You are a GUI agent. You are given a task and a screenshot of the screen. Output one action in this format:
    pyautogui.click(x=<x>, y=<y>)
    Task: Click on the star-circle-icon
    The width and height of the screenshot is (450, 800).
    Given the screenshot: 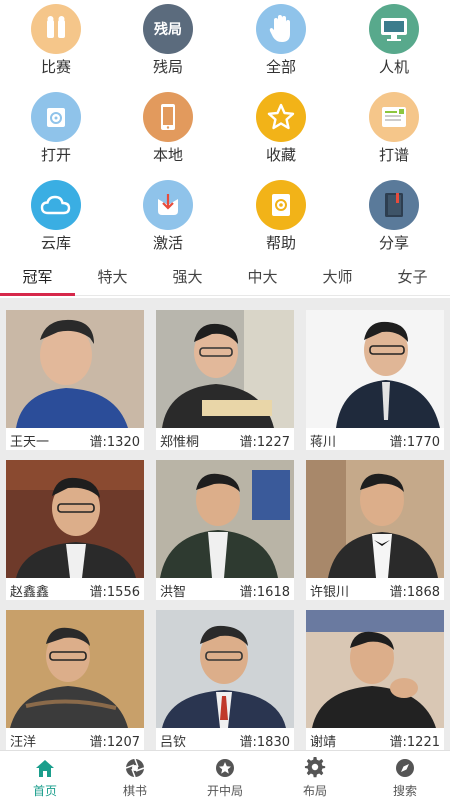 What is the action you would take?
    pyautogui.click(x=225, y=768)
    